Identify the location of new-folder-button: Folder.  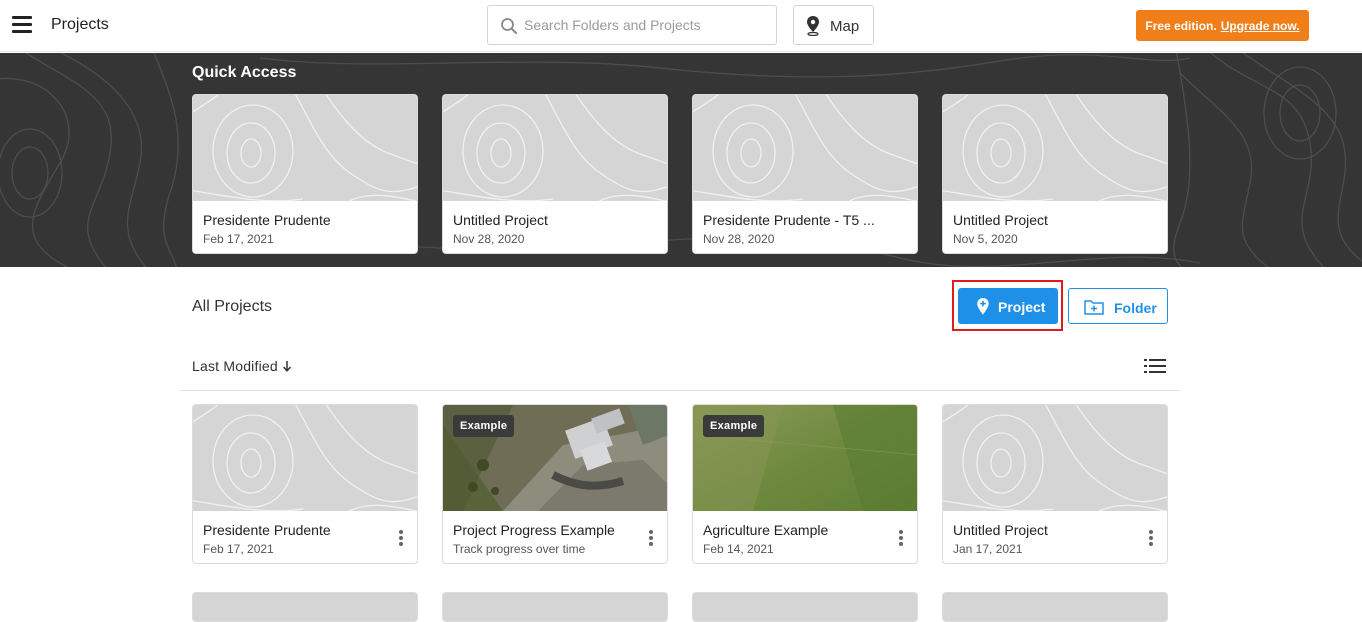
(1118, 306).